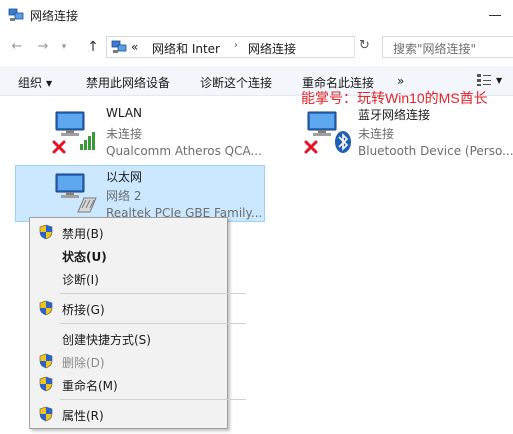  I want to click on menu-item-create-shortcut: 创建快捷方式(S), so click(128, 338).